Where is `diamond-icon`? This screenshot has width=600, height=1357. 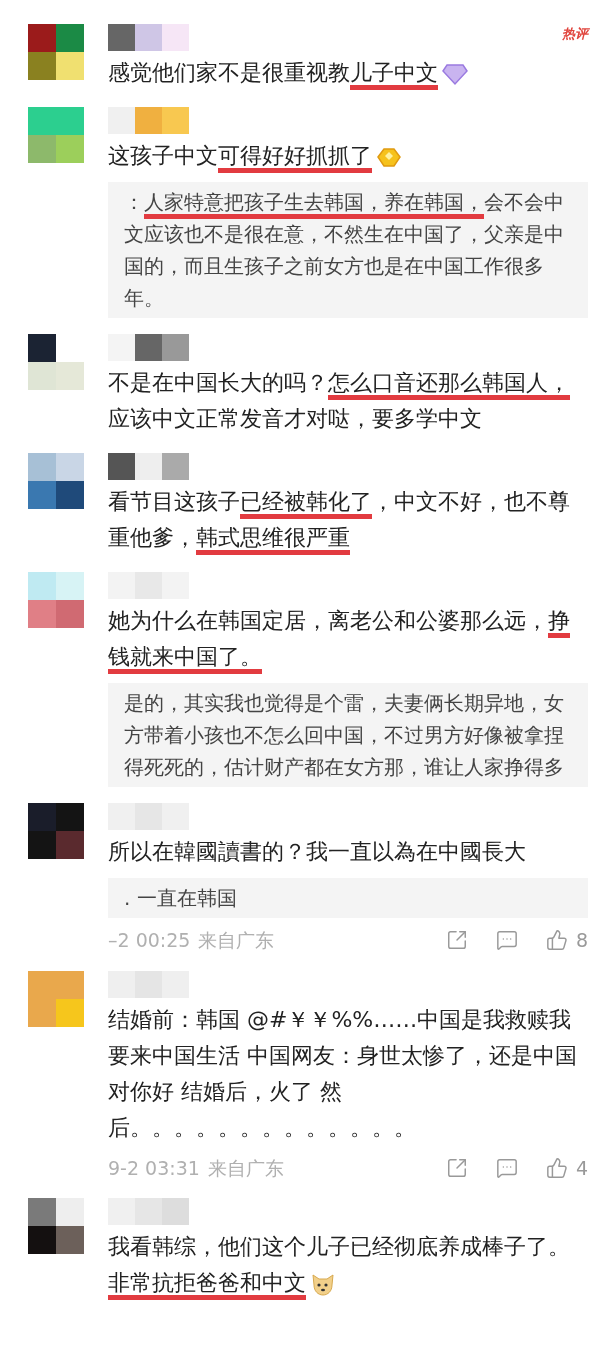
diamond-icon is located at coordinates (455, 74).